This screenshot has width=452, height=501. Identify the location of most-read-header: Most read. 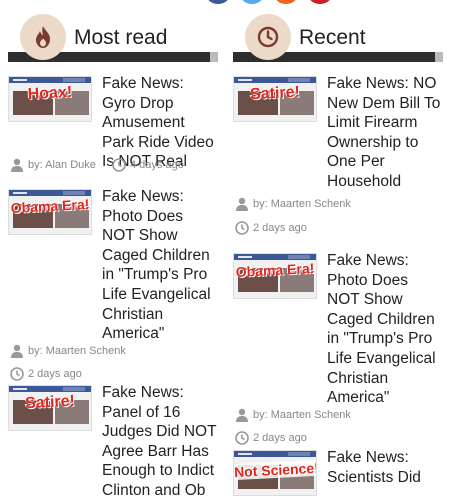
(113, 38).